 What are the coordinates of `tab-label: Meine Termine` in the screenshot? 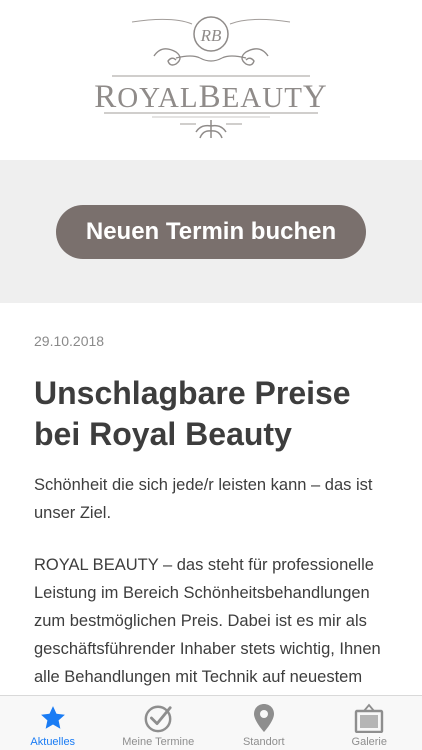 It's located at (158, 742).